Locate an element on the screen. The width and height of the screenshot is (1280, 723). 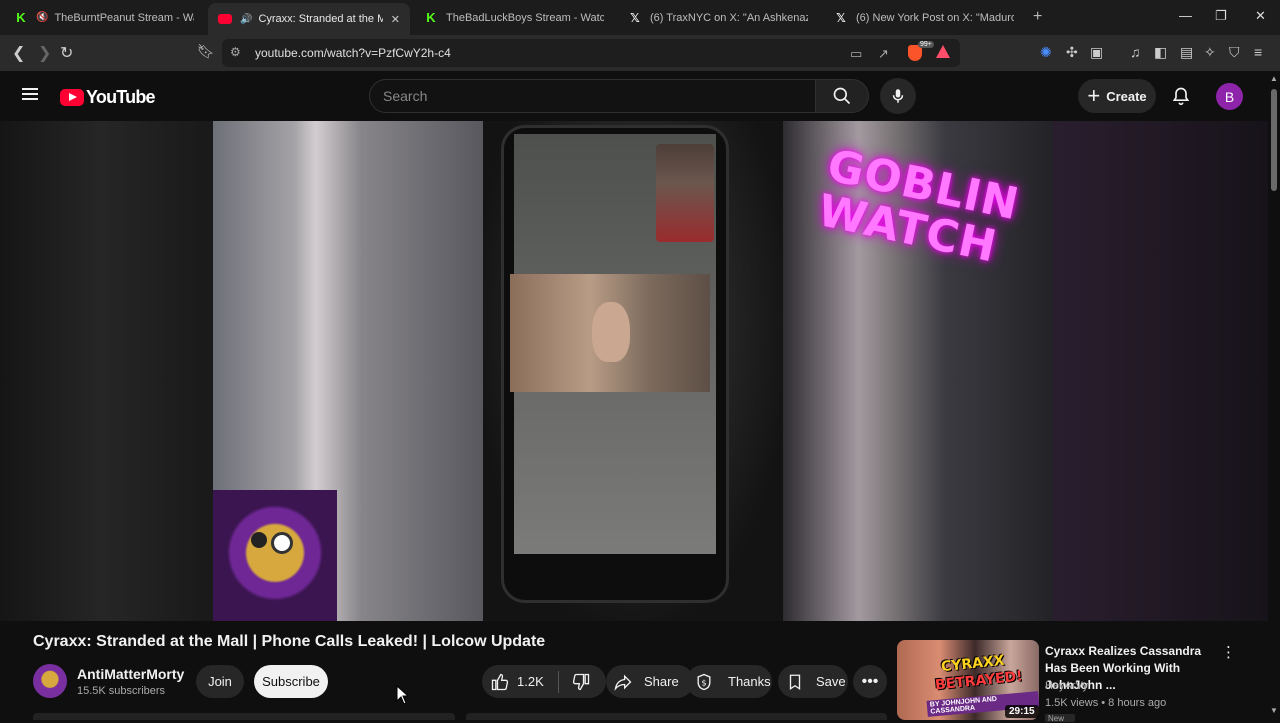
youtube-header: YouTube + Create B is located at coordinates (634, 96).